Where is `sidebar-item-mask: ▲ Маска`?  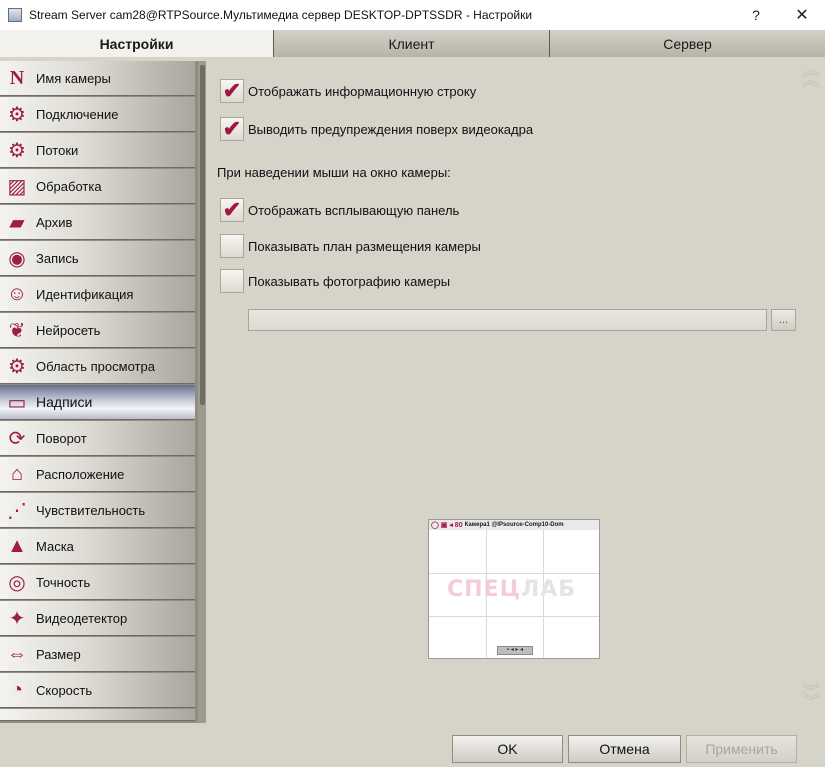
sidebar-item-mask: ▲ Маска is located at coordinates (97, 546).